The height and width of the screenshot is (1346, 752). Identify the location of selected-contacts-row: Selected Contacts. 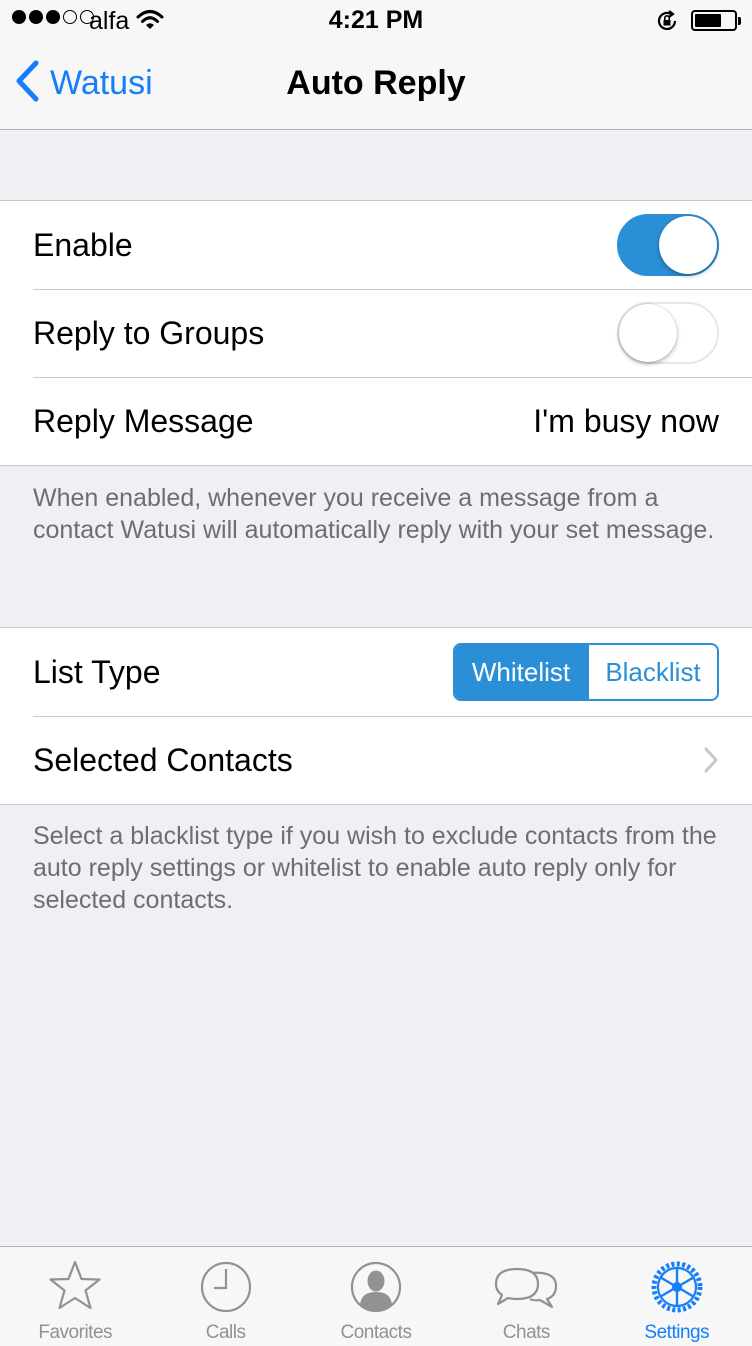
(376, 760).